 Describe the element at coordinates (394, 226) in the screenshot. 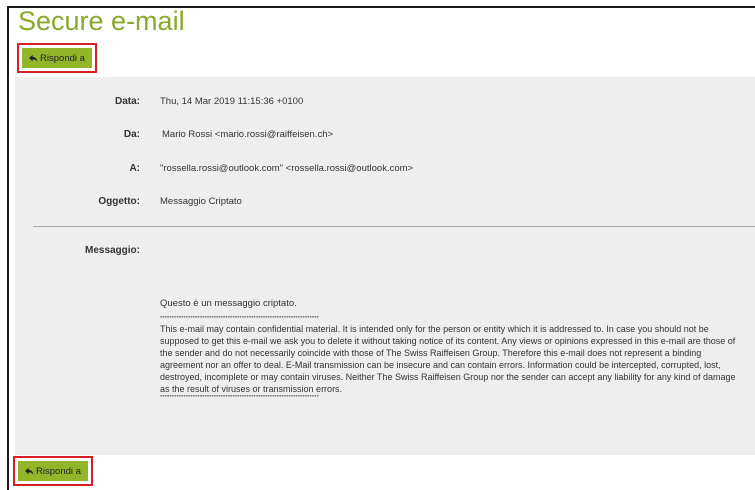

I see `header-divider` at that location.